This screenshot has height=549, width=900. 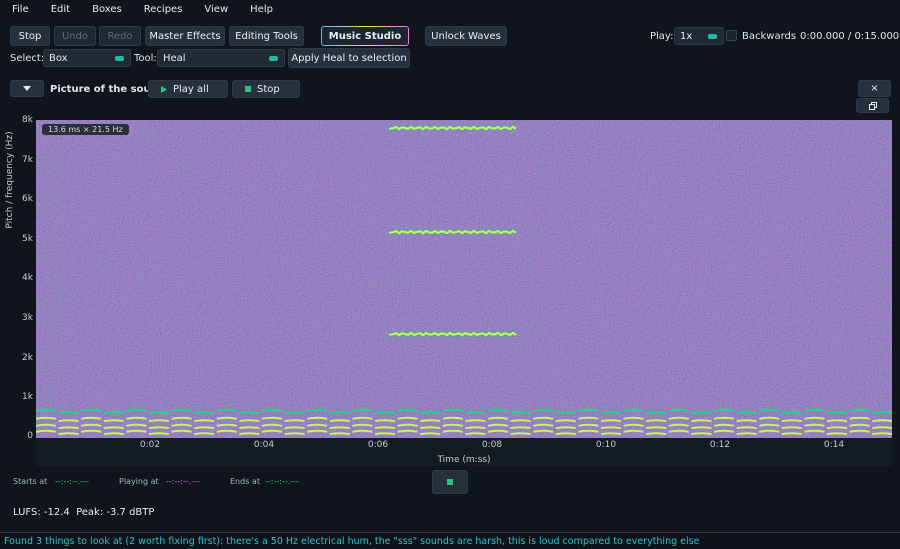 I want to click on stop-button: Stop, so click(x=30, y=36).